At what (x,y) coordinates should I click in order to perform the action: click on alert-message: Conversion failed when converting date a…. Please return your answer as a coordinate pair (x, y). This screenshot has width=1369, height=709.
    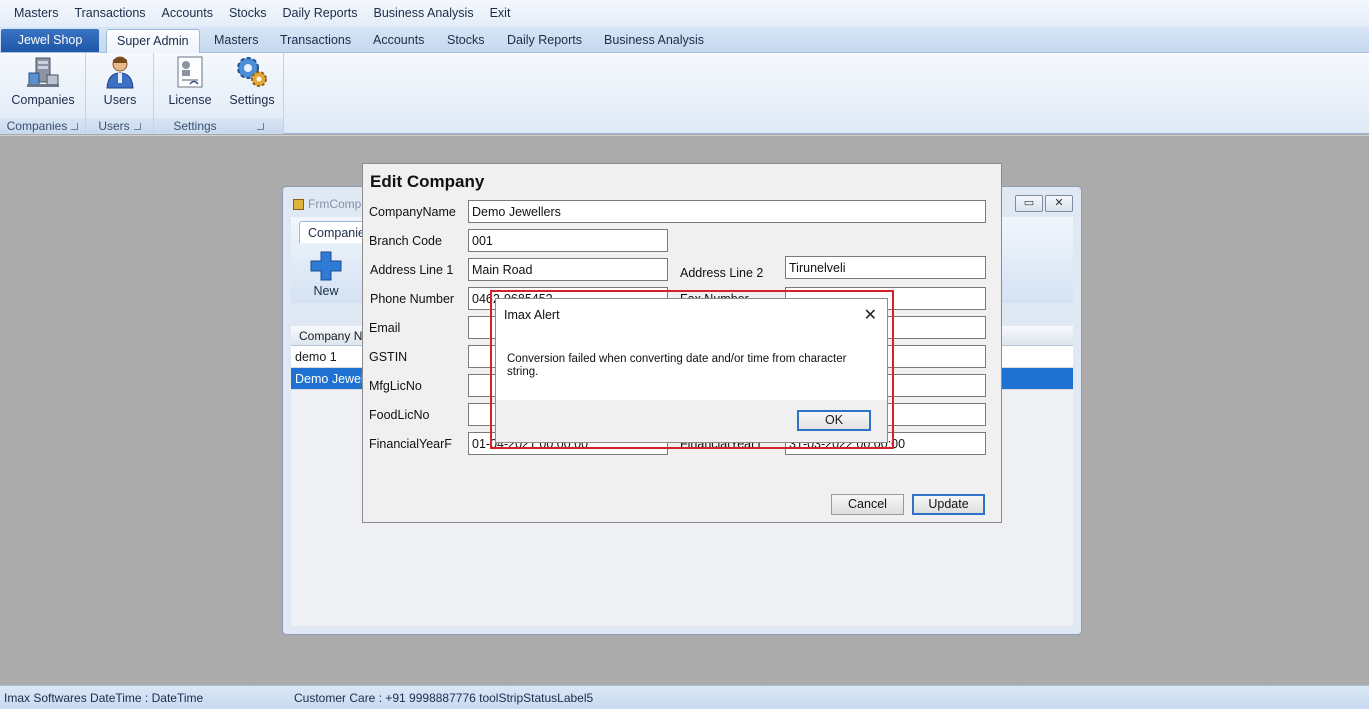
    Looking at the image, I should click on (677, 365).